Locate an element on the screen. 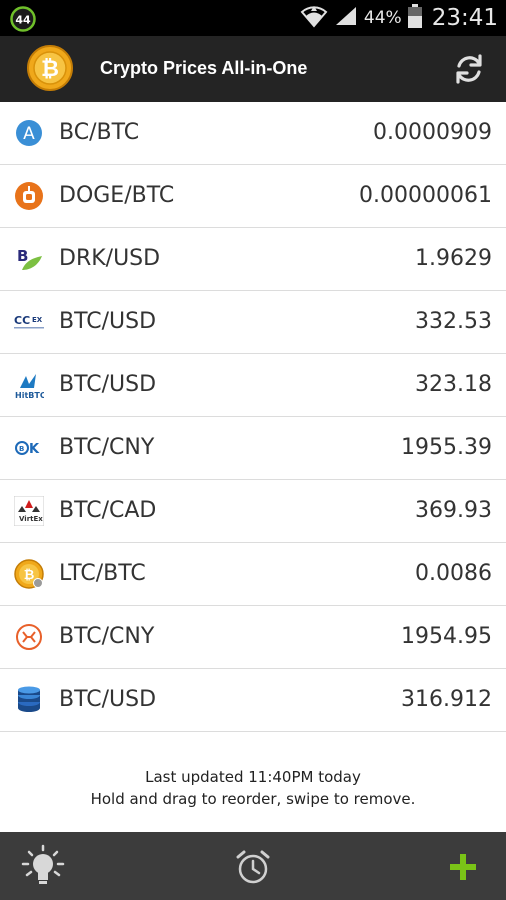 The height and width of the screenshot is (900, 506). refresh-icon is located at coordinates (469, 69).